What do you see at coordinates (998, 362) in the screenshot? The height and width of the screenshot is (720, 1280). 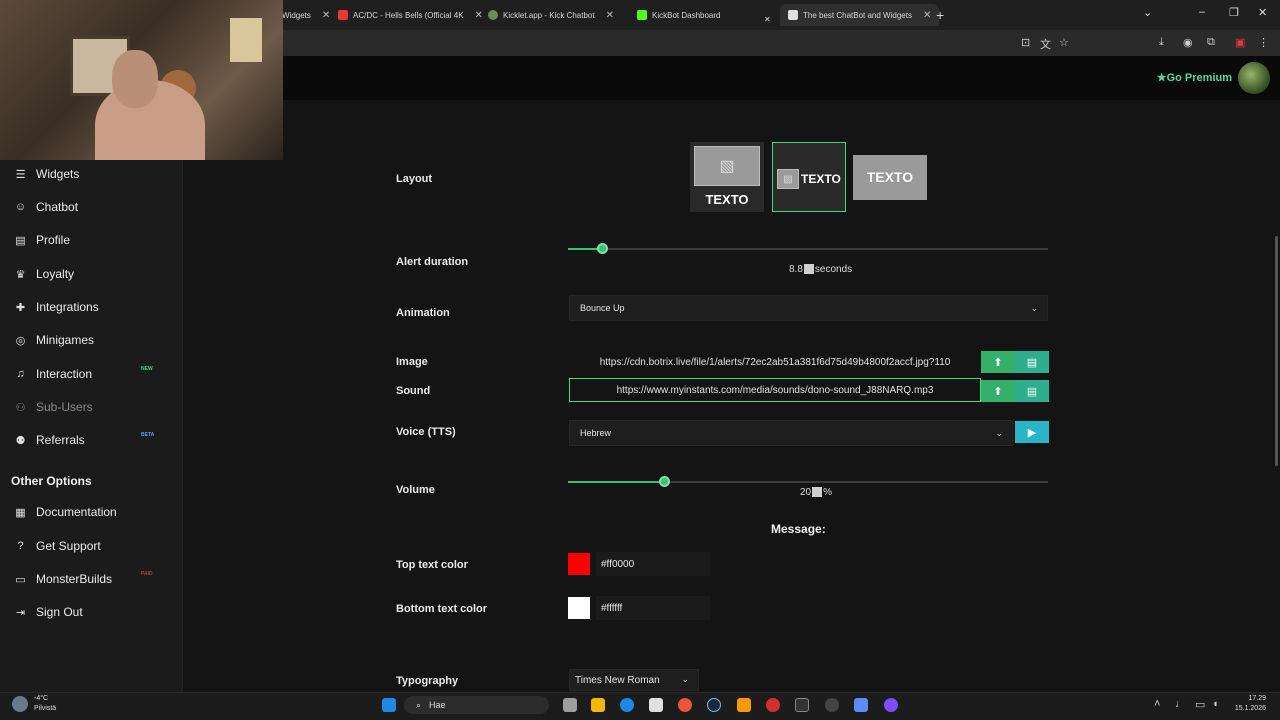 I see `upload-image-button: ⬆` at bounding box center [998, 362].